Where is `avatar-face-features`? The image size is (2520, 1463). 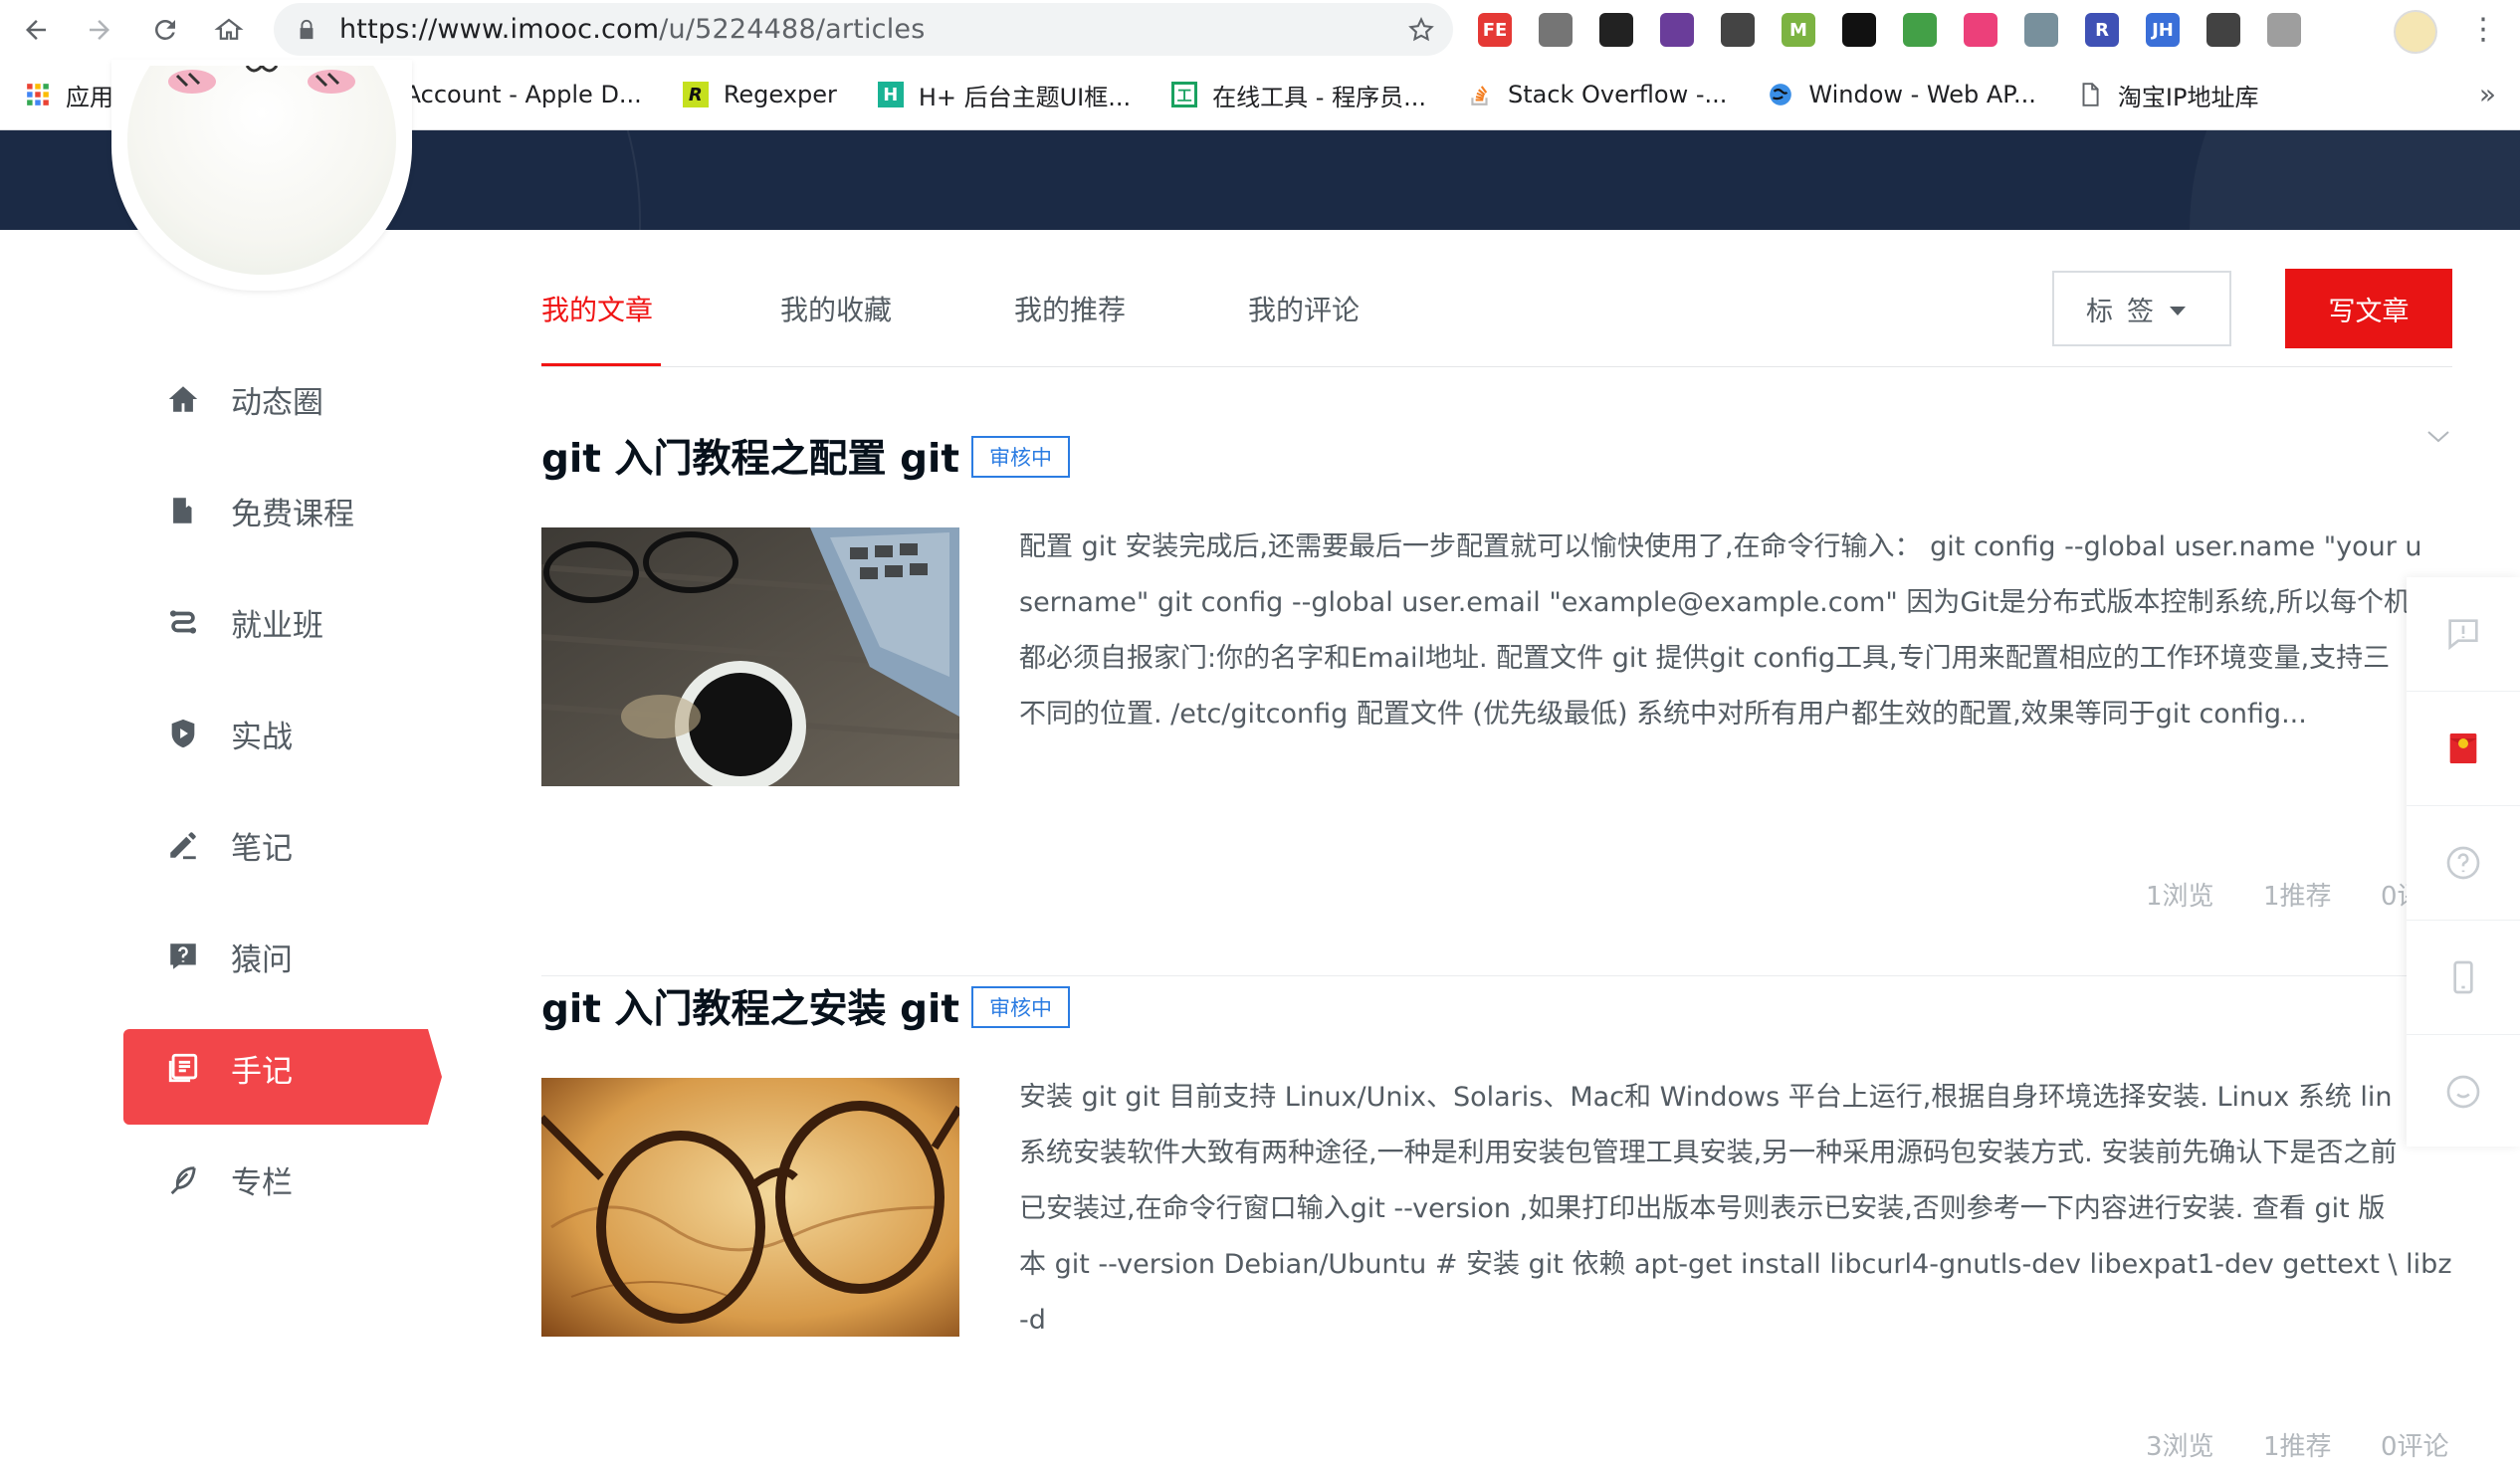 avatar-face-features is located at coordinates (261, 80).